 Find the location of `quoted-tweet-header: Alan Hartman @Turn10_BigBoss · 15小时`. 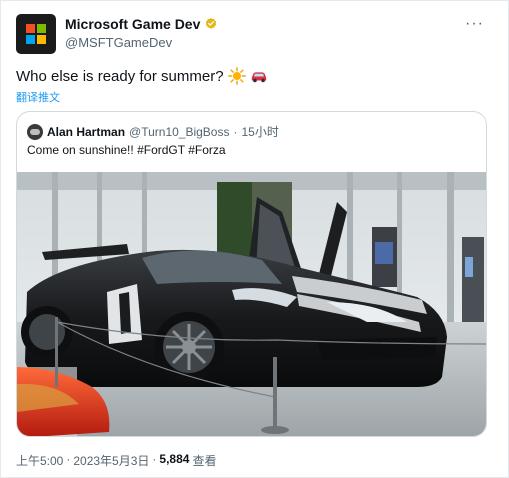

quoted-tweet-header: Alan Hartman @Turn10_BigBoss · 15小时 is located at coordinates (153, 131).